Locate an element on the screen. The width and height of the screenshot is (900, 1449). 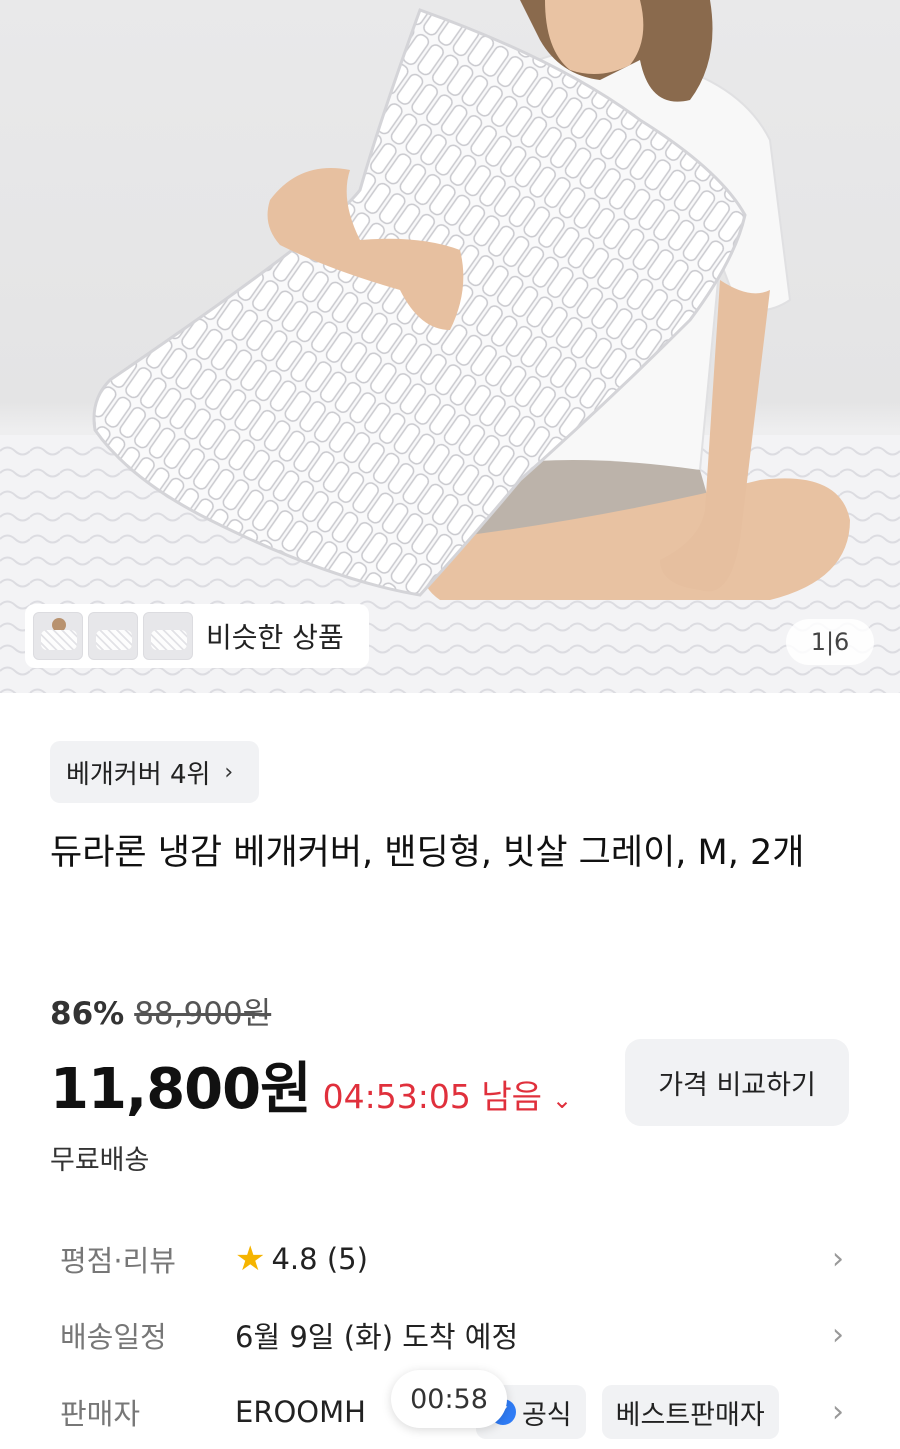
delivery-value: 6월 9일 (화) 도착 예정 is located at coordinates (377, 1337).